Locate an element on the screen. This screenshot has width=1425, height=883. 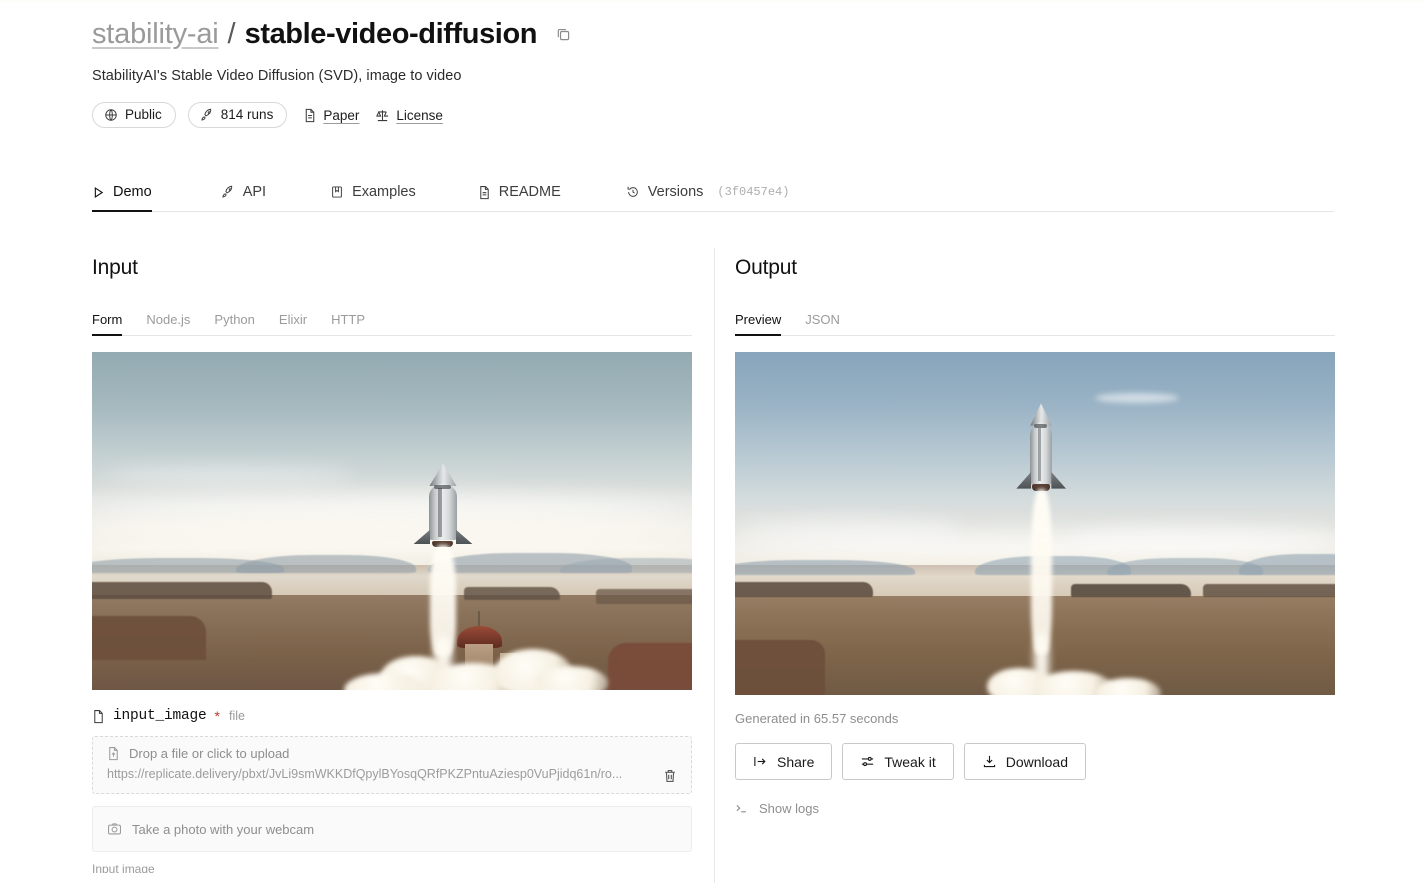
field-name: input_image is located at coordinates (160, 716).